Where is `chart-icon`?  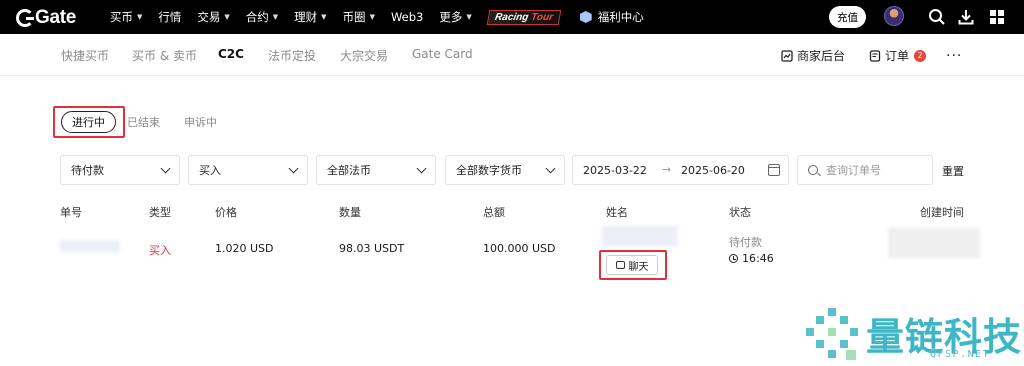 chart-icon is located at coordinates (787, 55).